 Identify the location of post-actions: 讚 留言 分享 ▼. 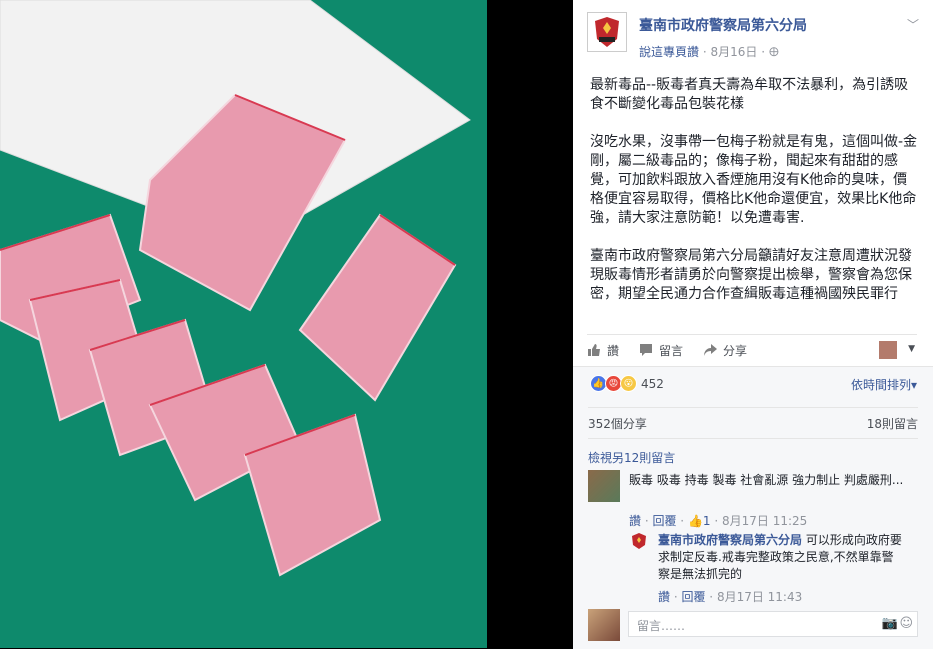
(752, 349).